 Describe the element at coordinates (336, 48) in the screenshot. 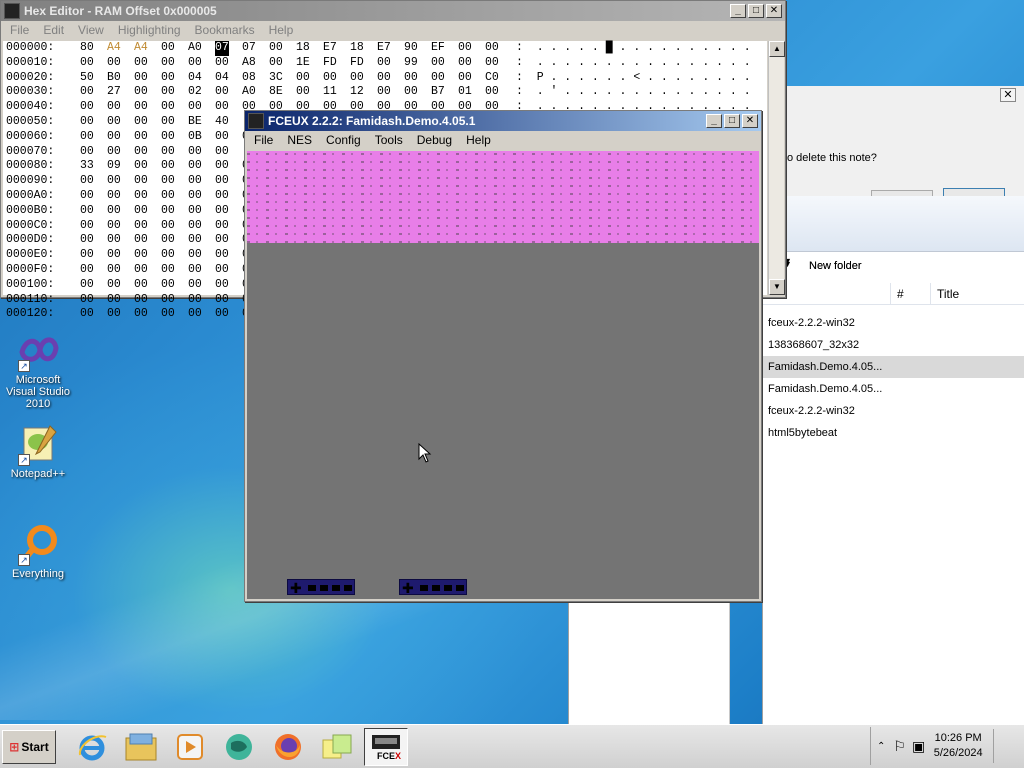

I see `hex-byte: E7` at that location.